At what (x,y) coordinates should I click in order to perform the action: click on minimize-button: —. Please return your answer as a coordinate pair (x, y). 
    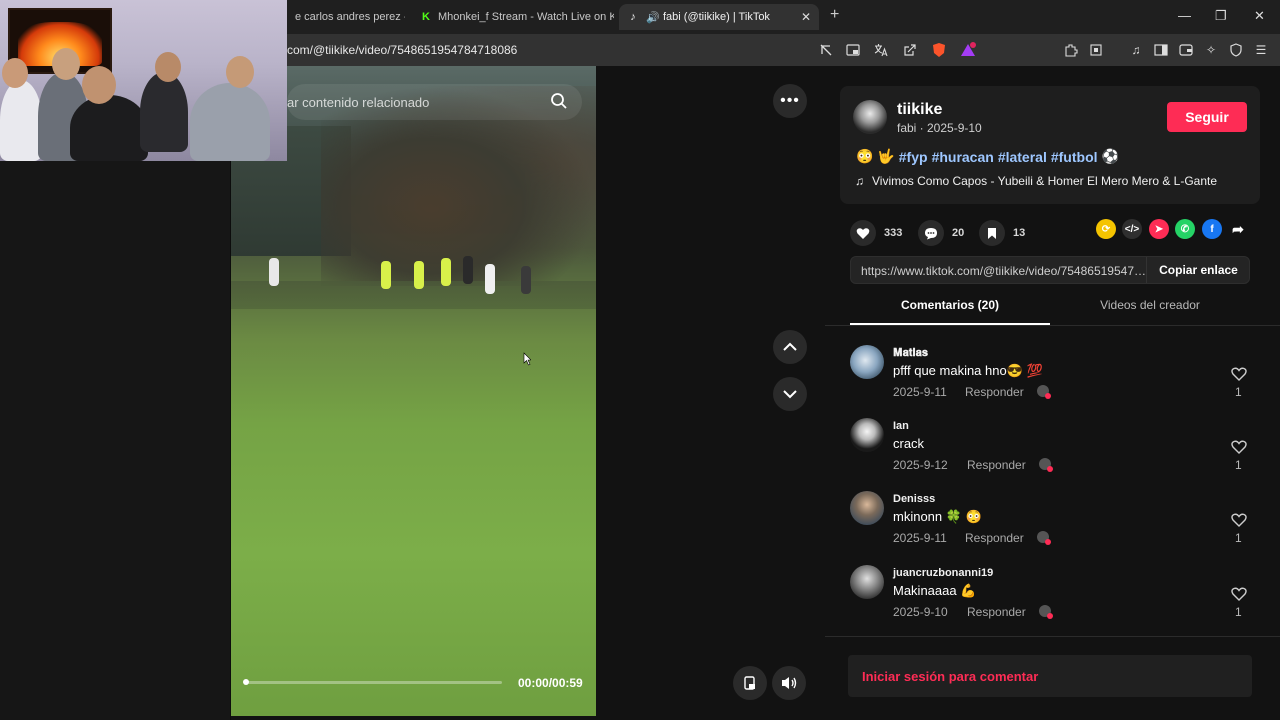
    Looking at the image, I should click on (1184, 15).